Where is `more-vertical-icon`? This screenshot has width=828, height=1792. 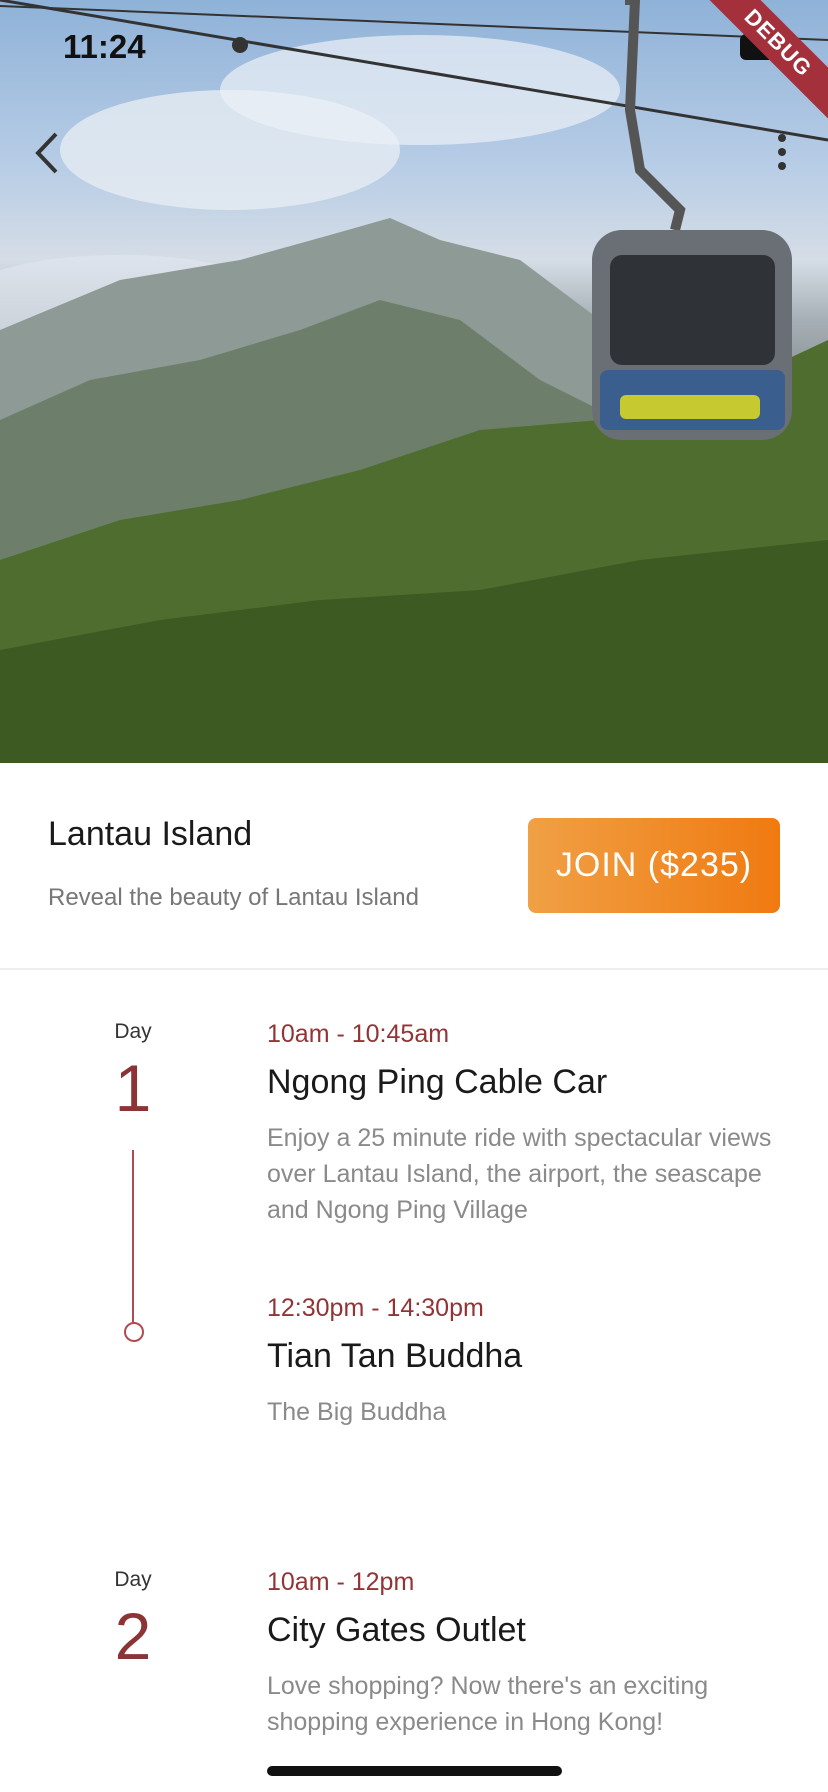 more-vertical-icon is located at coordinates (782, 152).